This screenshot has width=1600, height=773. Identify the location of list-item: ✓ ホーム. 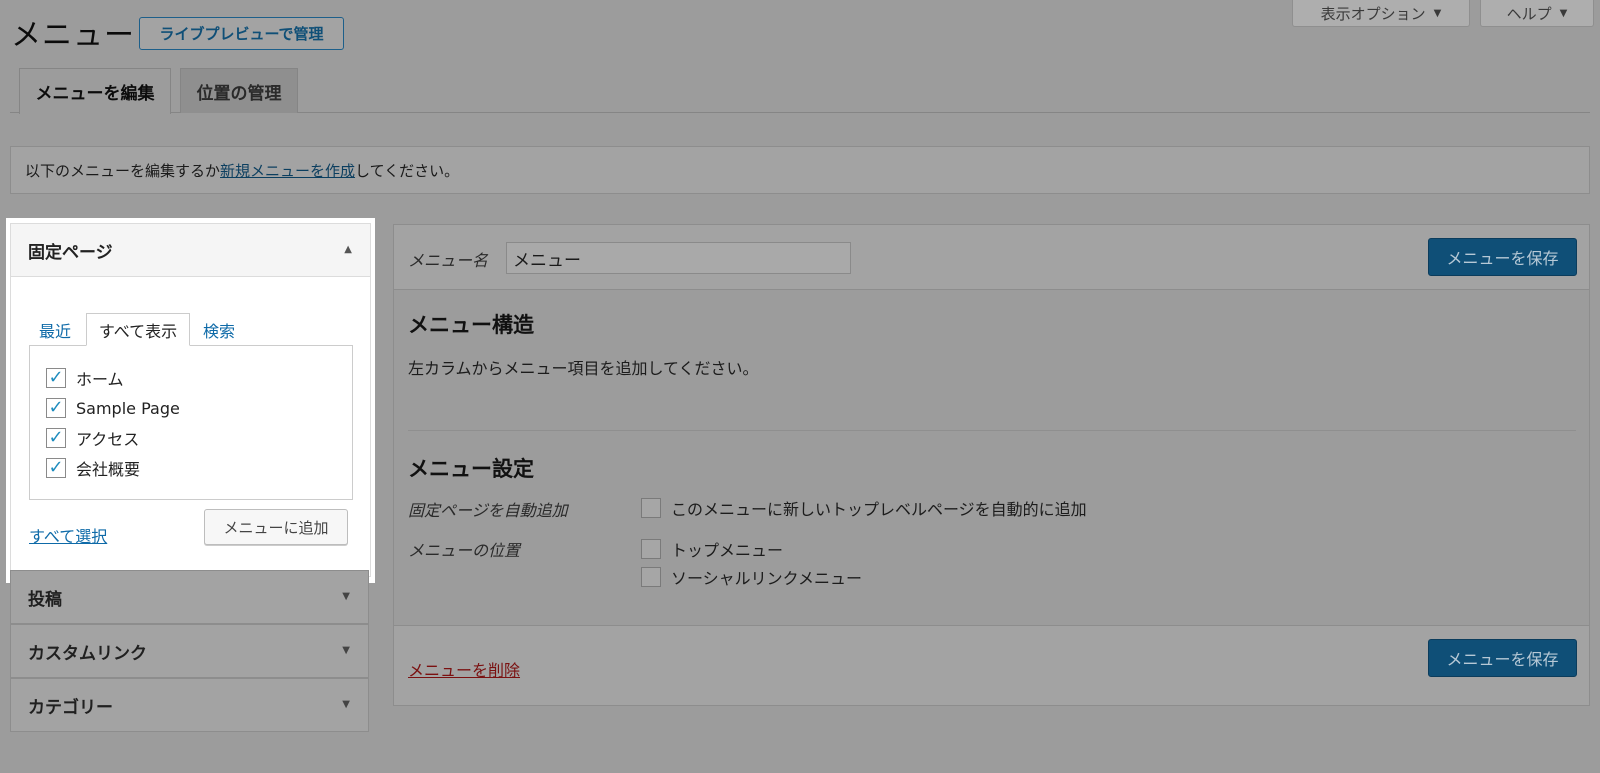
(85, 378).